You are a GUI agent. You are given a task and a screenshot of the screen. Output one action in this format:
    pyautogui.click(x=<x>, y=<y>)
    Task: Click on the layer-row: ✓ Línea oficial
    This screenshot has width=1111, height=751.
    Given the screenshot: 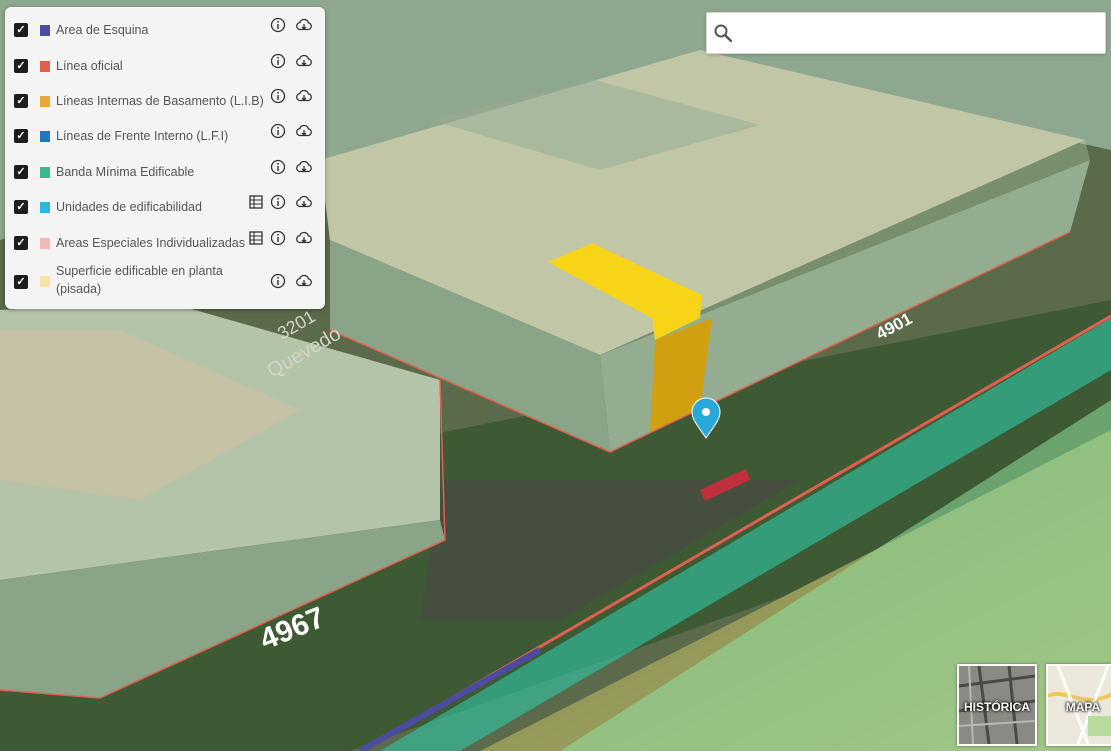 What is the action you would take?
    pyautogui.click(x=165, y=68)
    